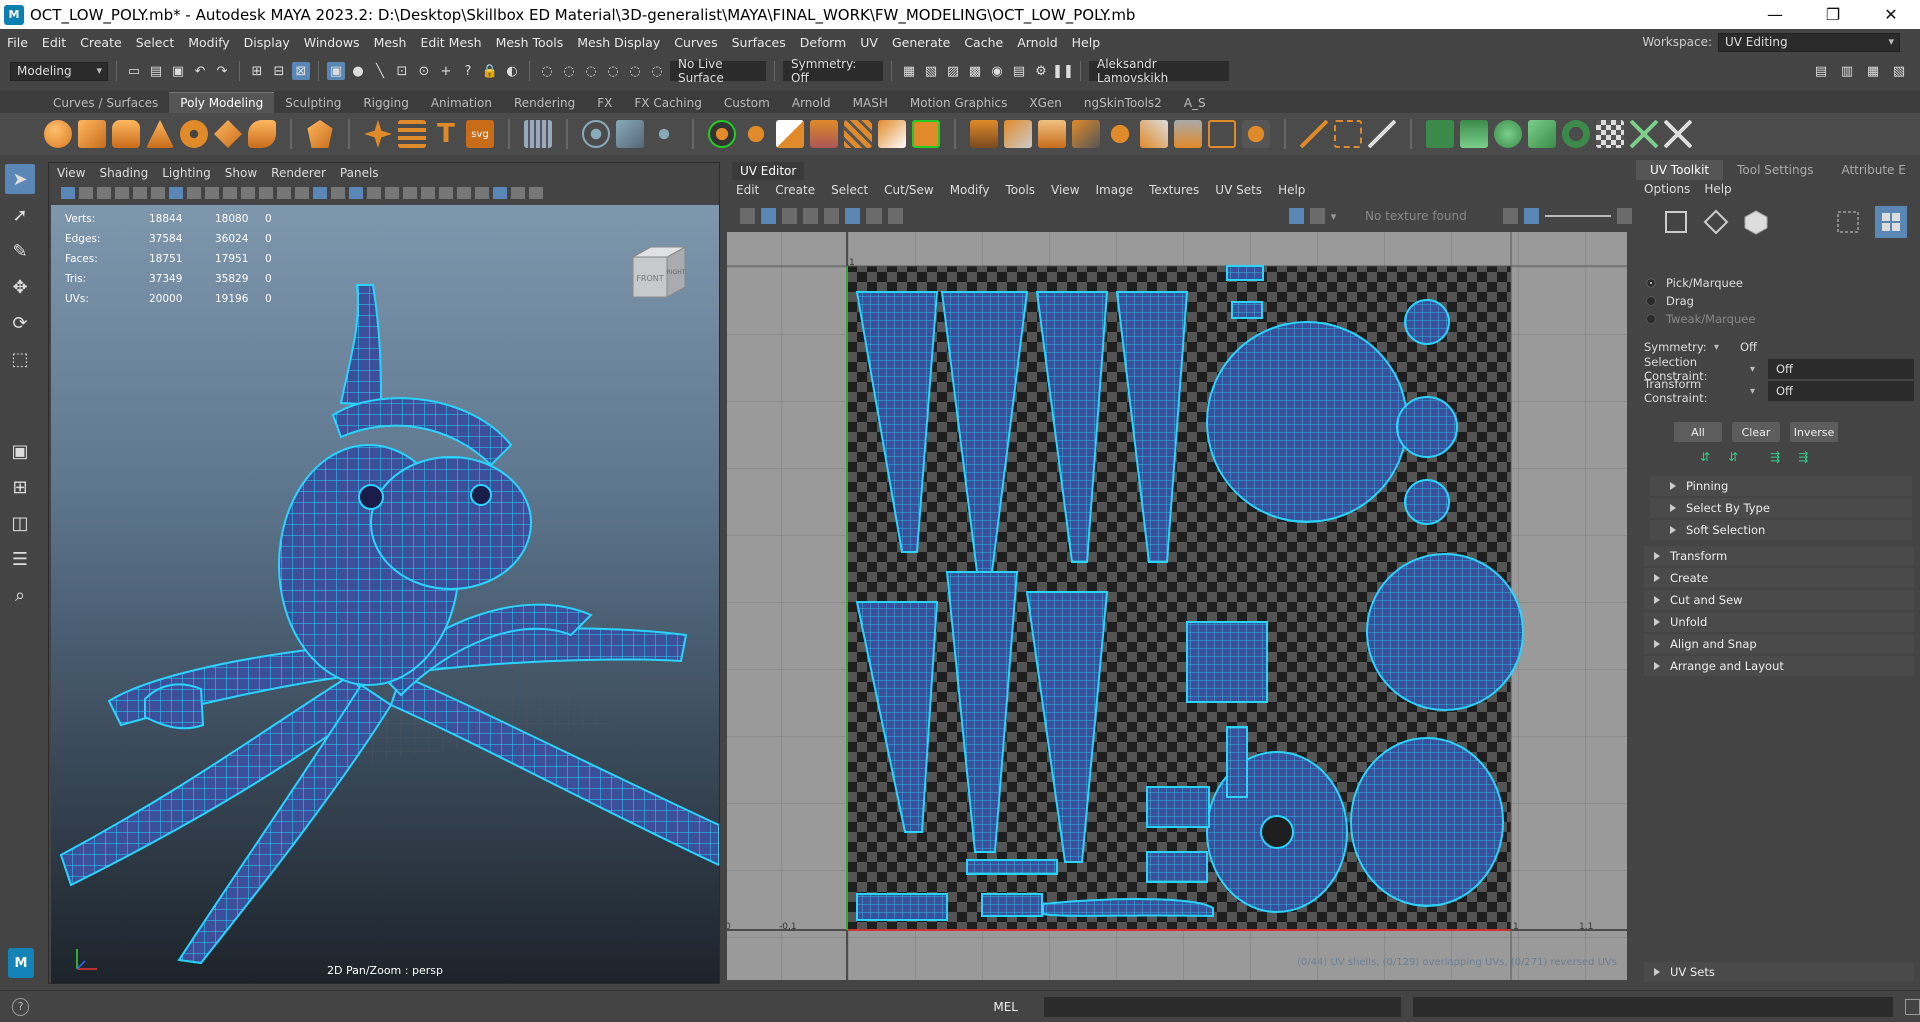 The width and height of the screenshot is (1920, 1022). What do you see at coordinates (500, 193) in the screenshot?
I see `xray-icon` at bounding box center [500, 193].